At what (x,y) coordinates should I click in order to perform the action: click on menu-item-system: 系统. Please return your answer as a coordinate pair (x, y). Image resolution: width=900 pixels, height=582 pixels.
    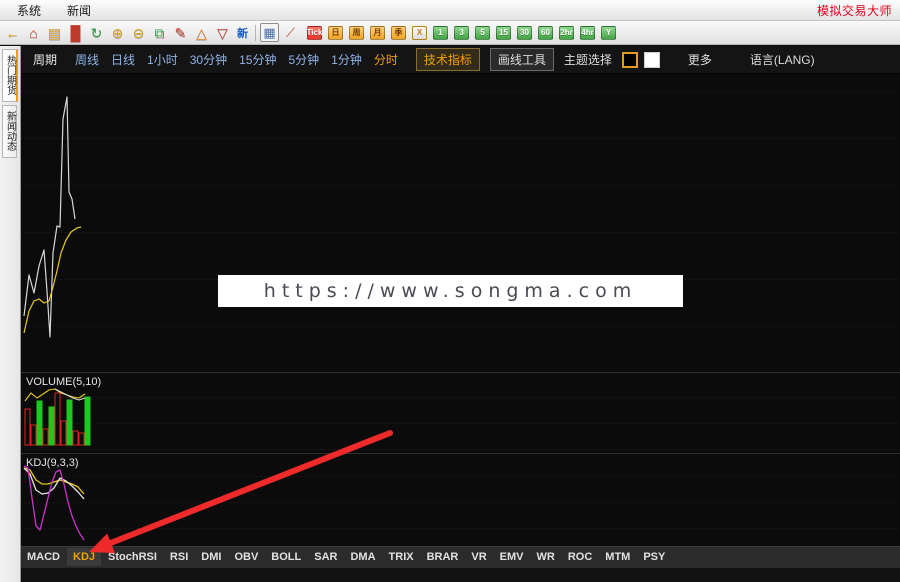
    Looking at the image, I should click on (29, 10).